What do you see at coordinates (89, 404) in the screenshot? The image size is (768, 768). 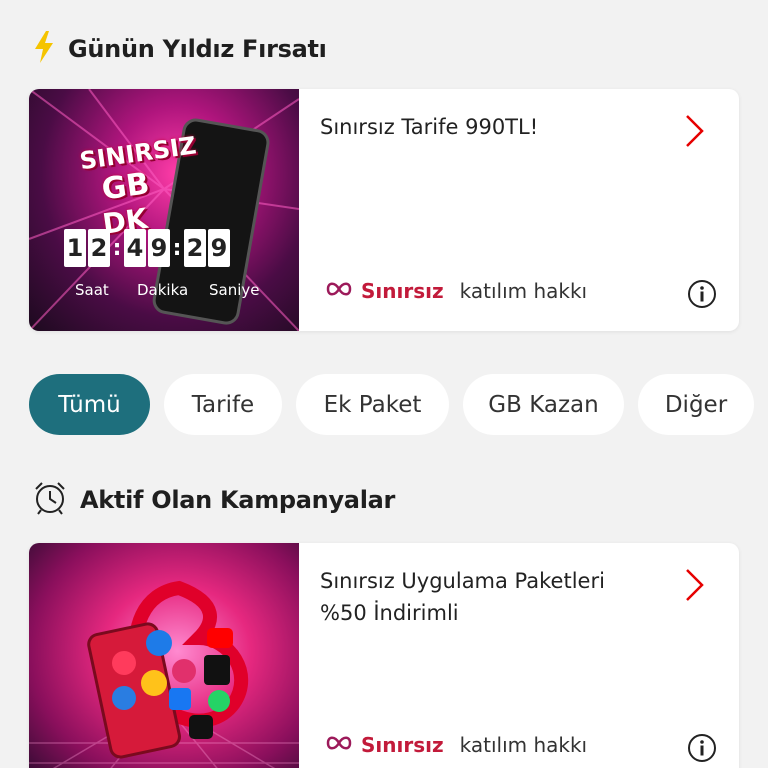 I see `tab-all: Tümü` at bounding box center [89, 404].